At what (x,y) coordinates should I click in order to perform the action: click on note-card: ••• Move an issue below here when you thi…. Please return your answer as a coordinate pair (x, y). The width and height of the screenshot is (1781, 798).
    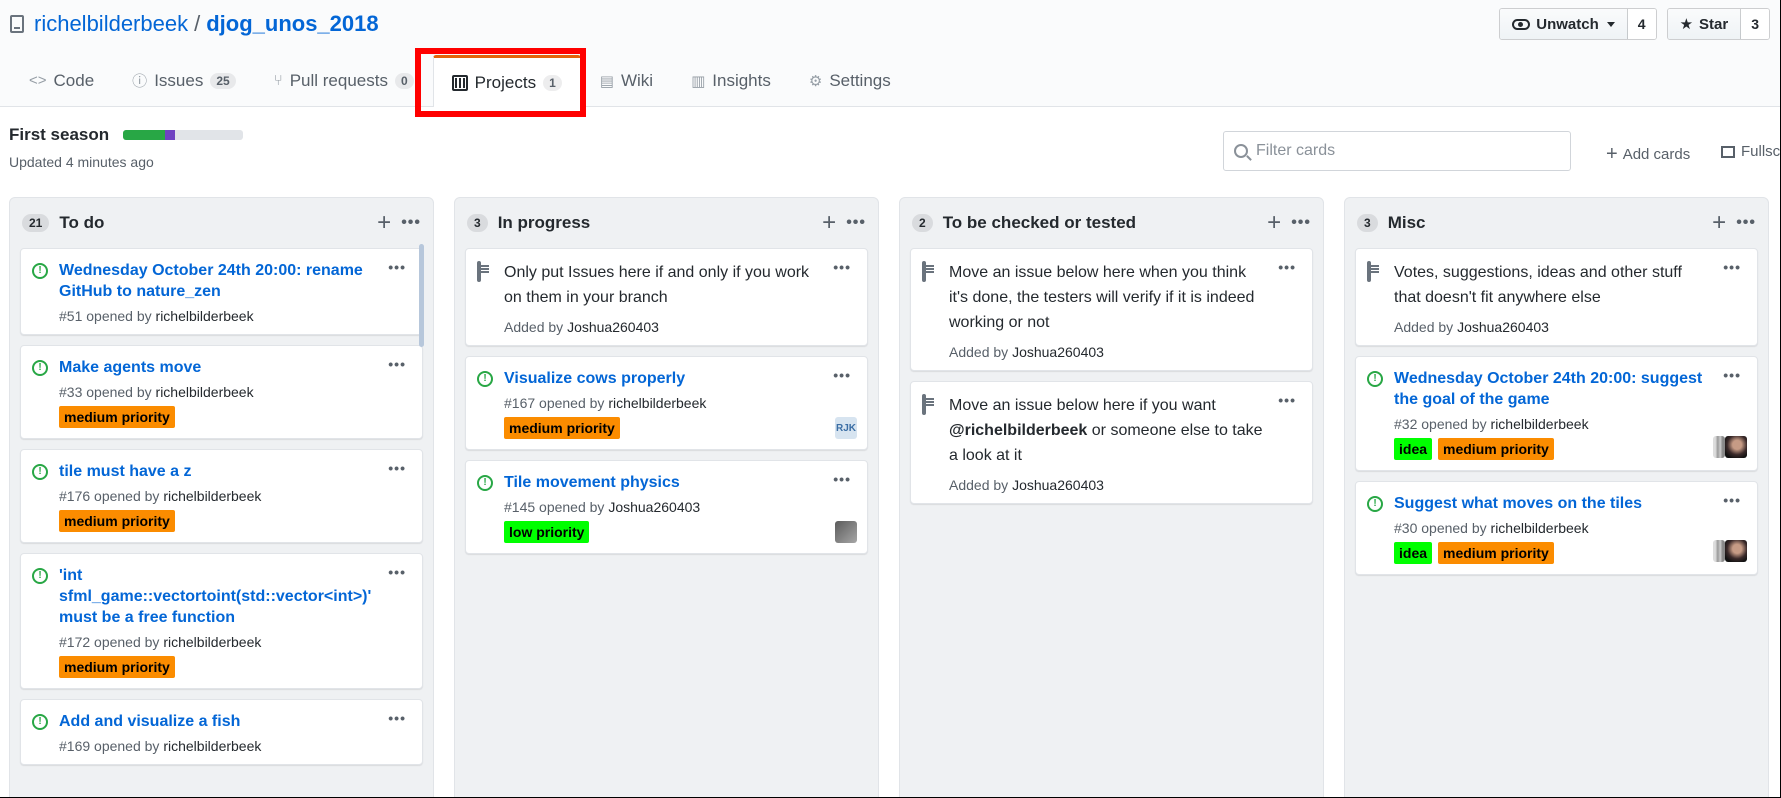
    Looking at the image, I should click on (1111, 309).